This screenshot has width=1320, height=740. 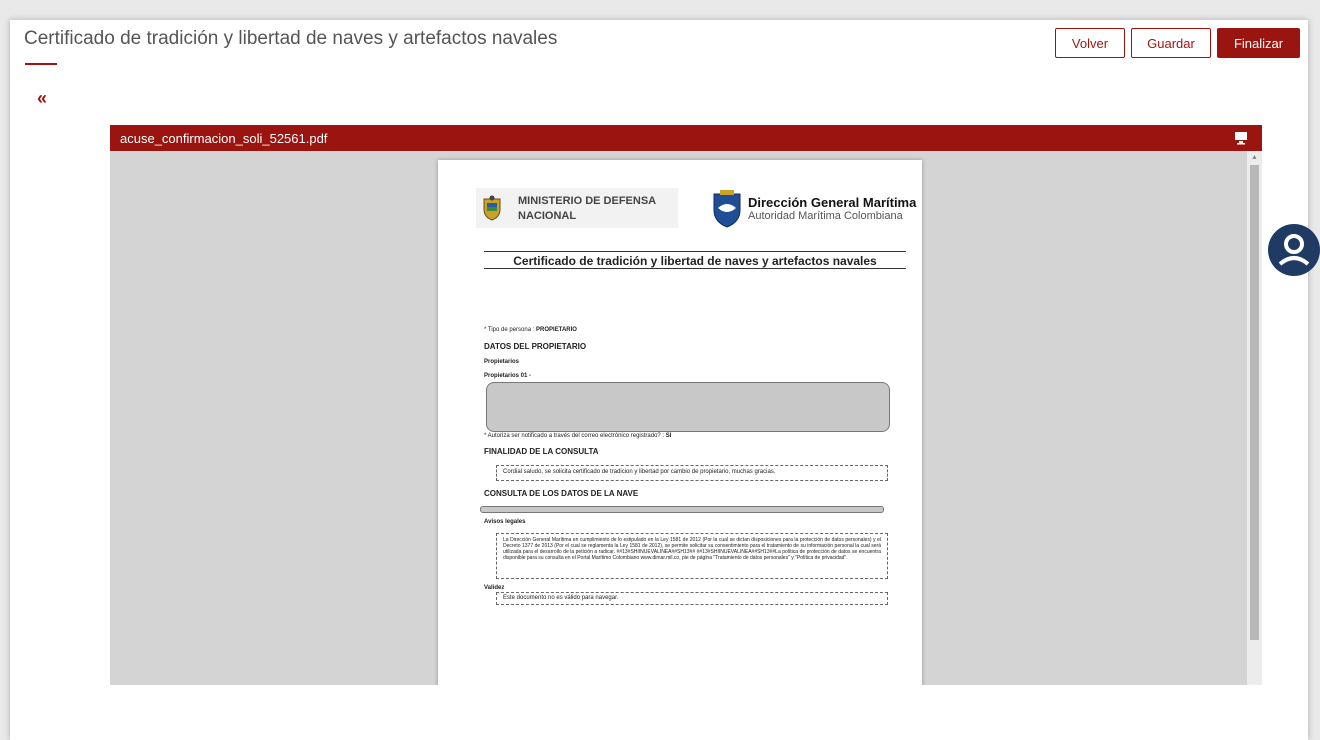 What do you see at coordinates (1090, 43) in the screenshot?
I see `back-button: Volver` at bounding box center [1090, 43].